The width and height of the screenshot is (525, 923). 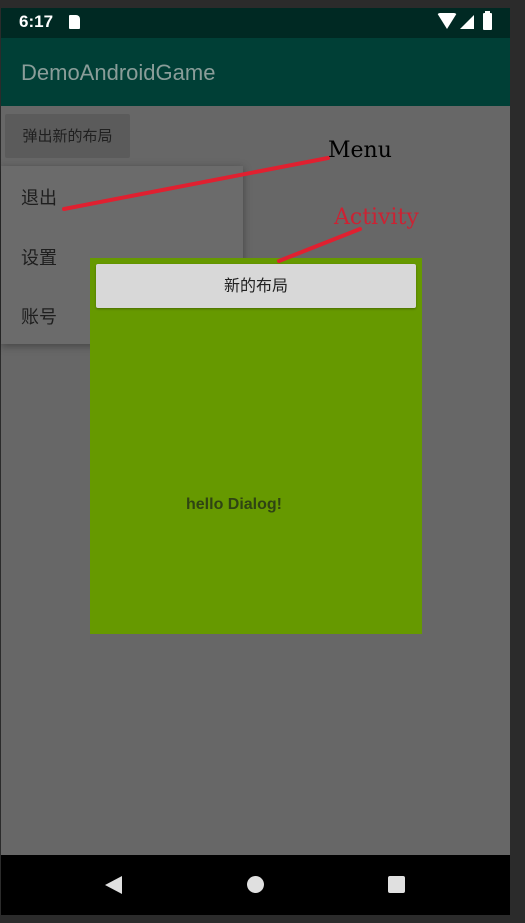 What do you see at coordinates (36, 21) in the screenshot?
I see `status-time: 6:17` at bounding box center [36, 21].